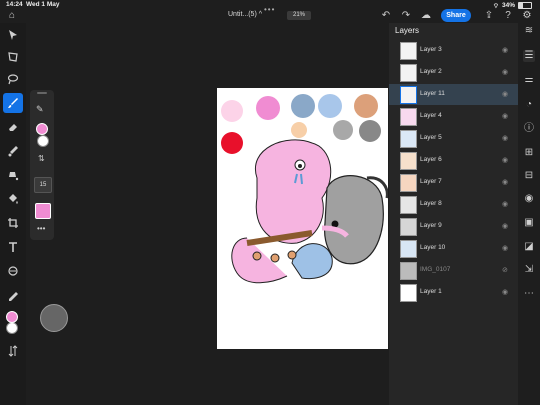  What do you see at coordinates (453, 138) in the screenshot?
I see `layer-row: Layer 5 ◉` at bounding box center [453, 138].